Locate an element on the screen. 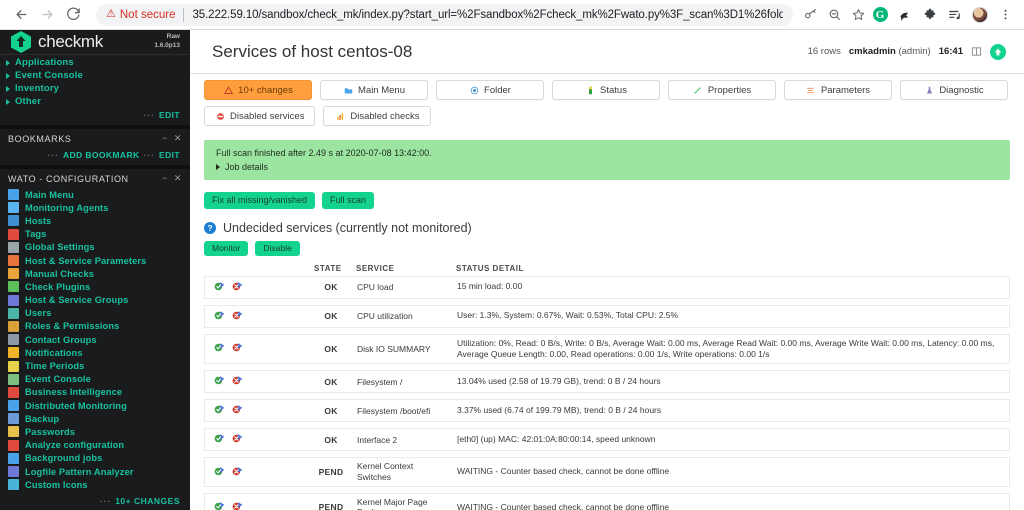 The width and height of the screenshot is (1024, 510). sidebar-item-business-intelligence: Business Intelligence is located at coordinates (95, 392).